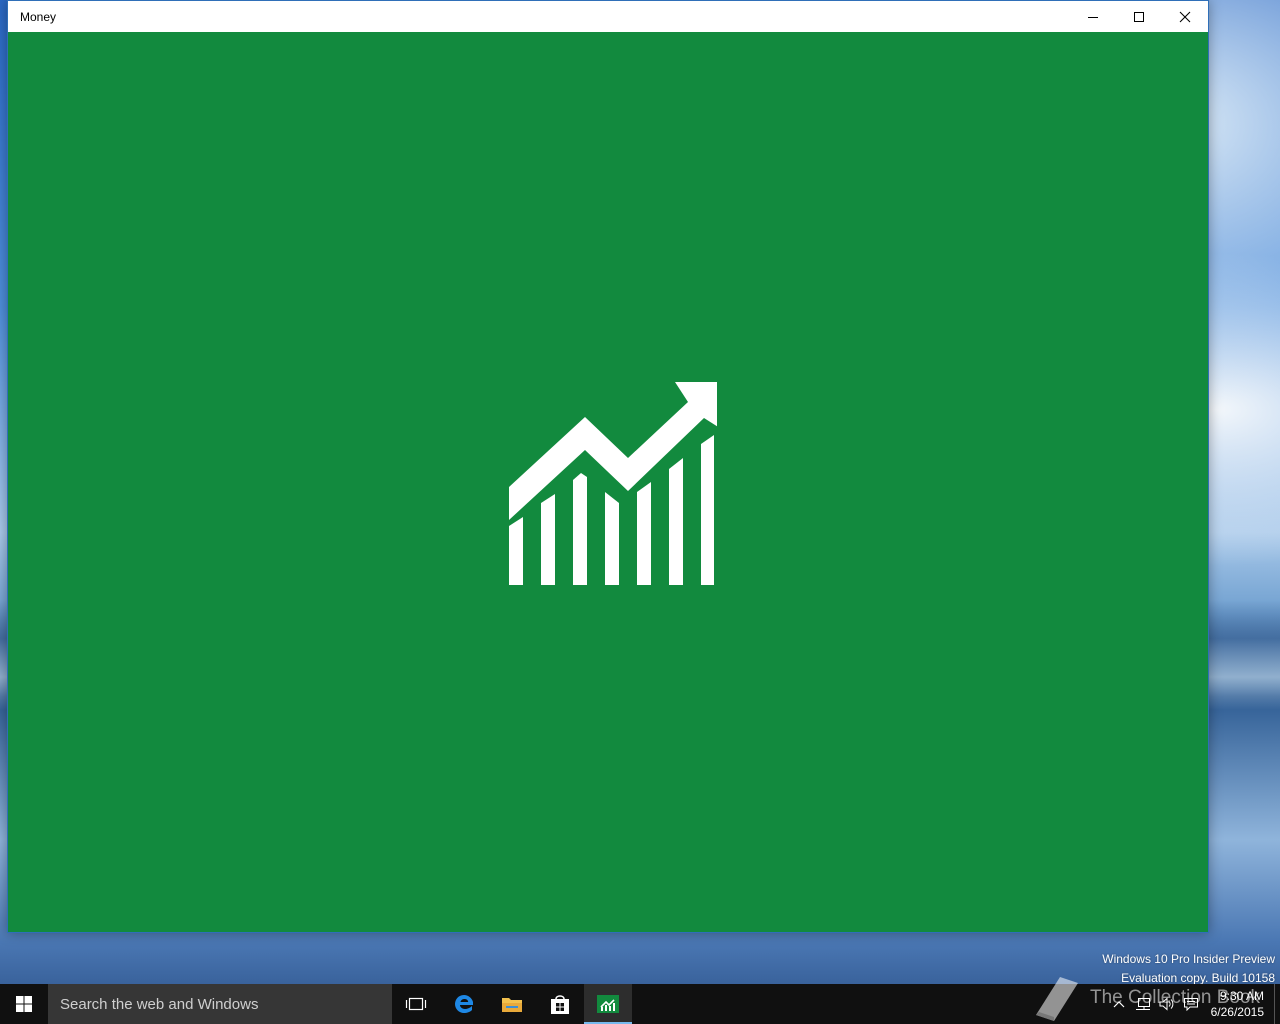 This screenshot has height=1024, width=1280. What do you see at coordinates (1175, 997) in the screenshot?
I see `collection-book-text: The Collection Book` at bounding box center [1175, 997].